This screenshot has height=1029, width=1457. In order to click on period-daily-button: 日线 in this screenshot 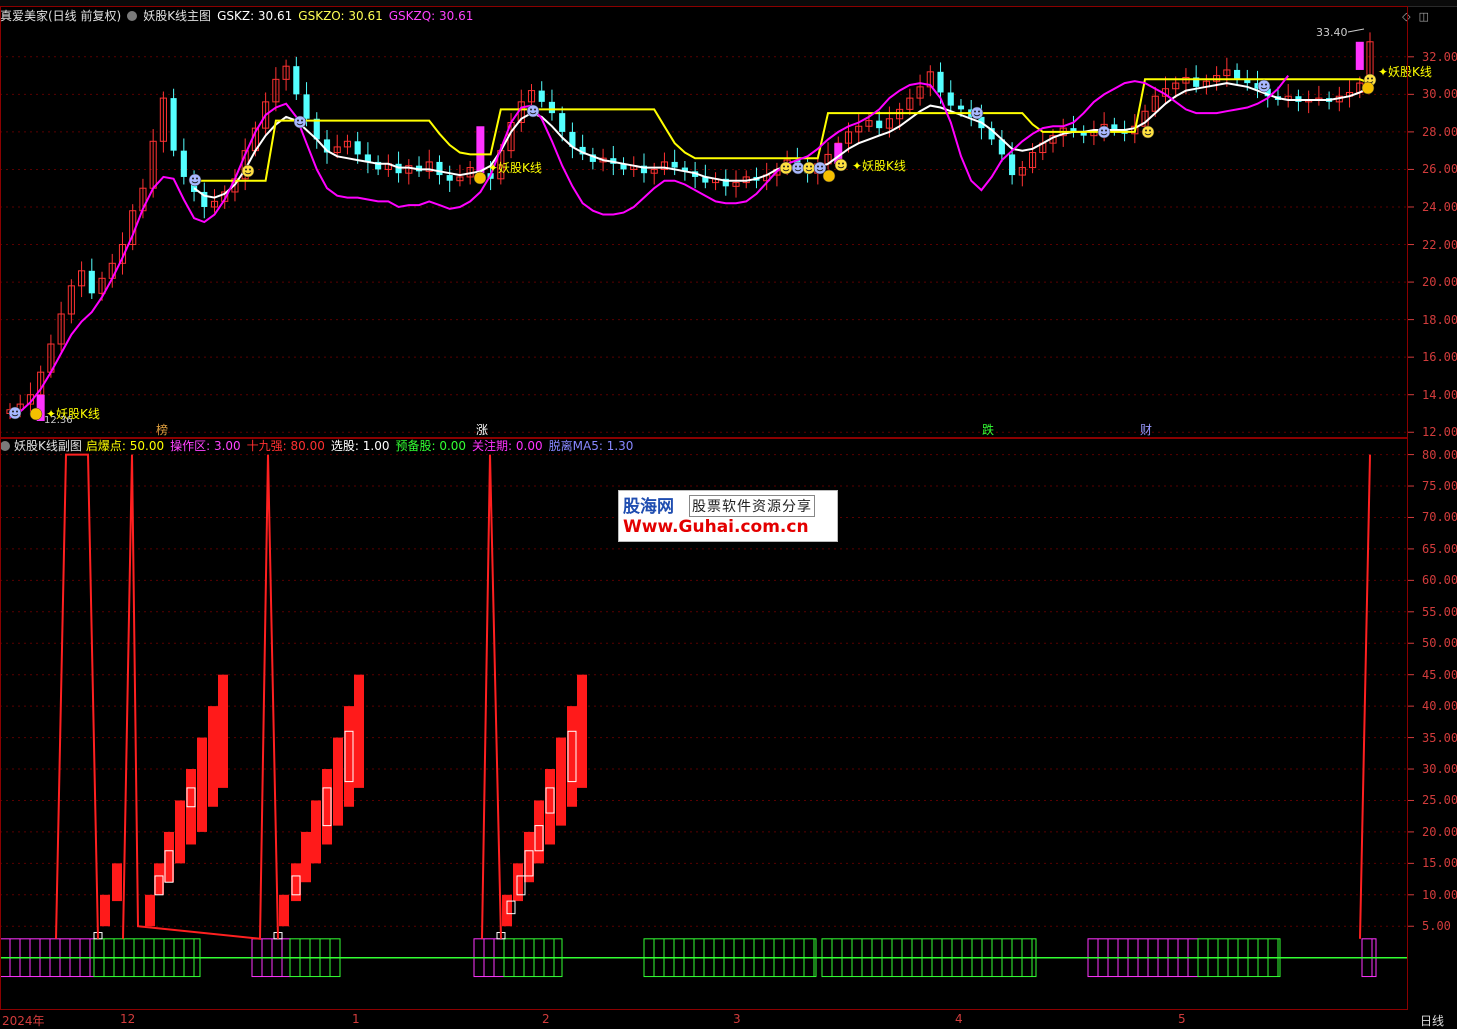, I will do `click(1432, 1020)`.